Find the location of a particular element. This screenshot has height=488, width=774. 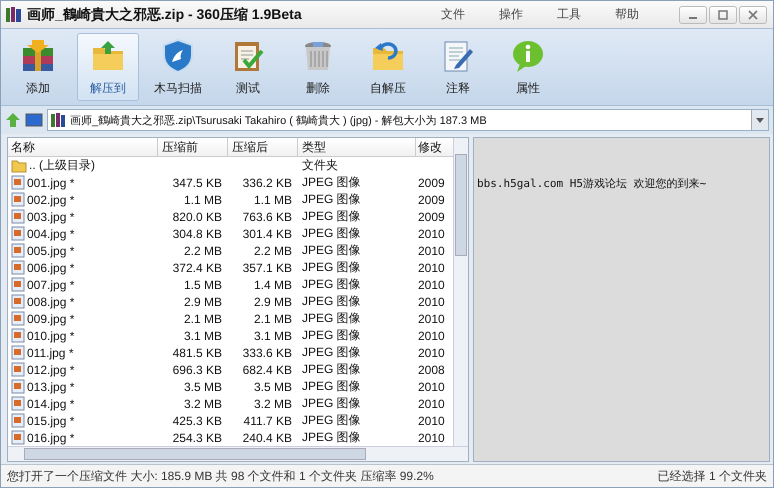

shield-icon is located at coordinates (178, 56).